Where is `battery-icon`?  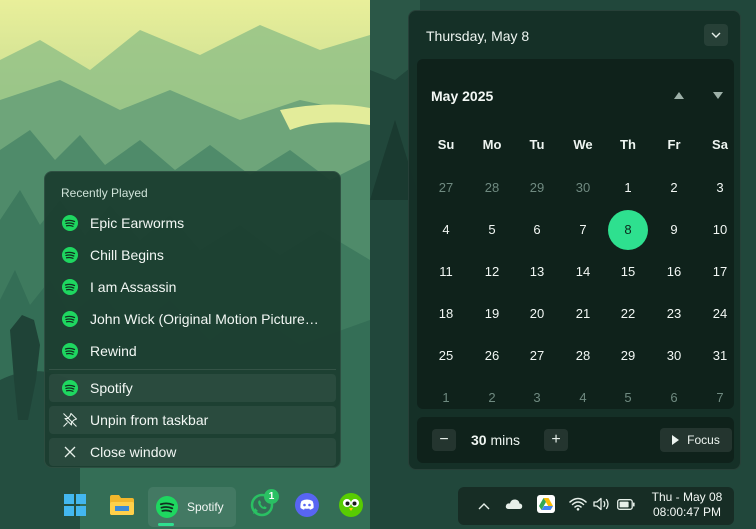 battery-icon is located at coordinates (626, 506).